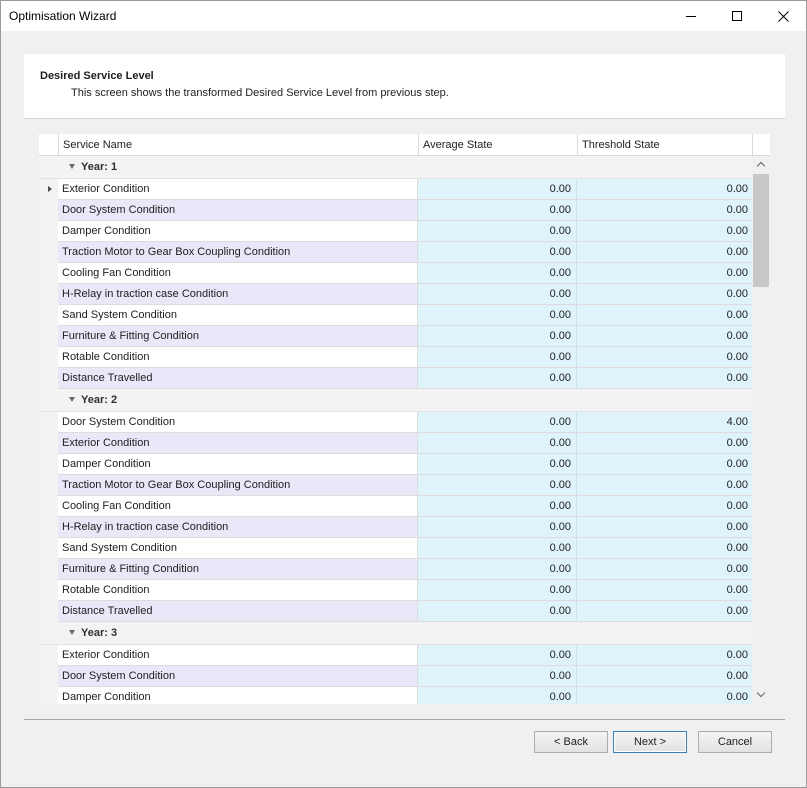  Describe the element at coordinates (650, 742) in the screenshot. I see `next-button: Next >` at that location.